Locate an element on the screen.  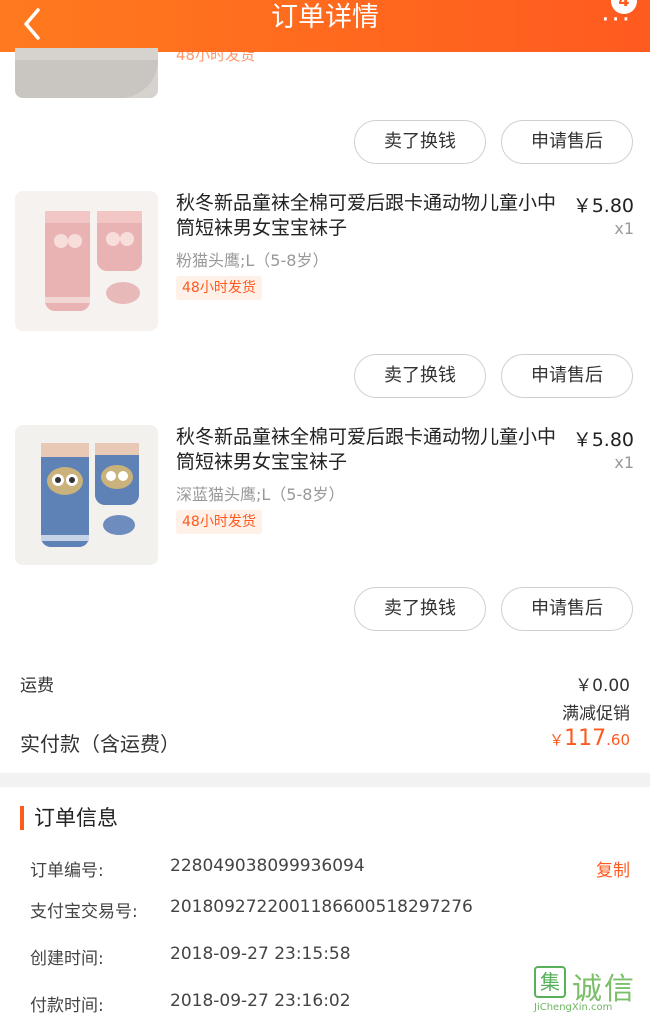
sock-pink-image is located at coordinates (86, 261).